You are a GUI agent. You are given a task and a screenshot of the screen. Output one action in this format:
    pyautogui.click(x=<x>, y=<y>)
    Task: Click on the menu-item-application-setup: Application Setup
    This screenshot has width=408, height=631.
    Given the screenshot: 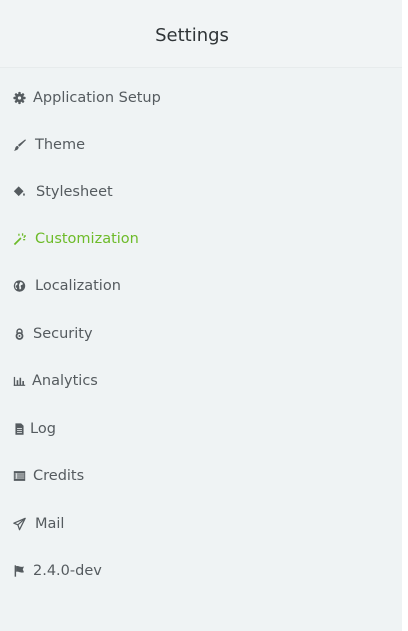 What is the action you would take?
    pyautogui.click(x=201, y=98)
    